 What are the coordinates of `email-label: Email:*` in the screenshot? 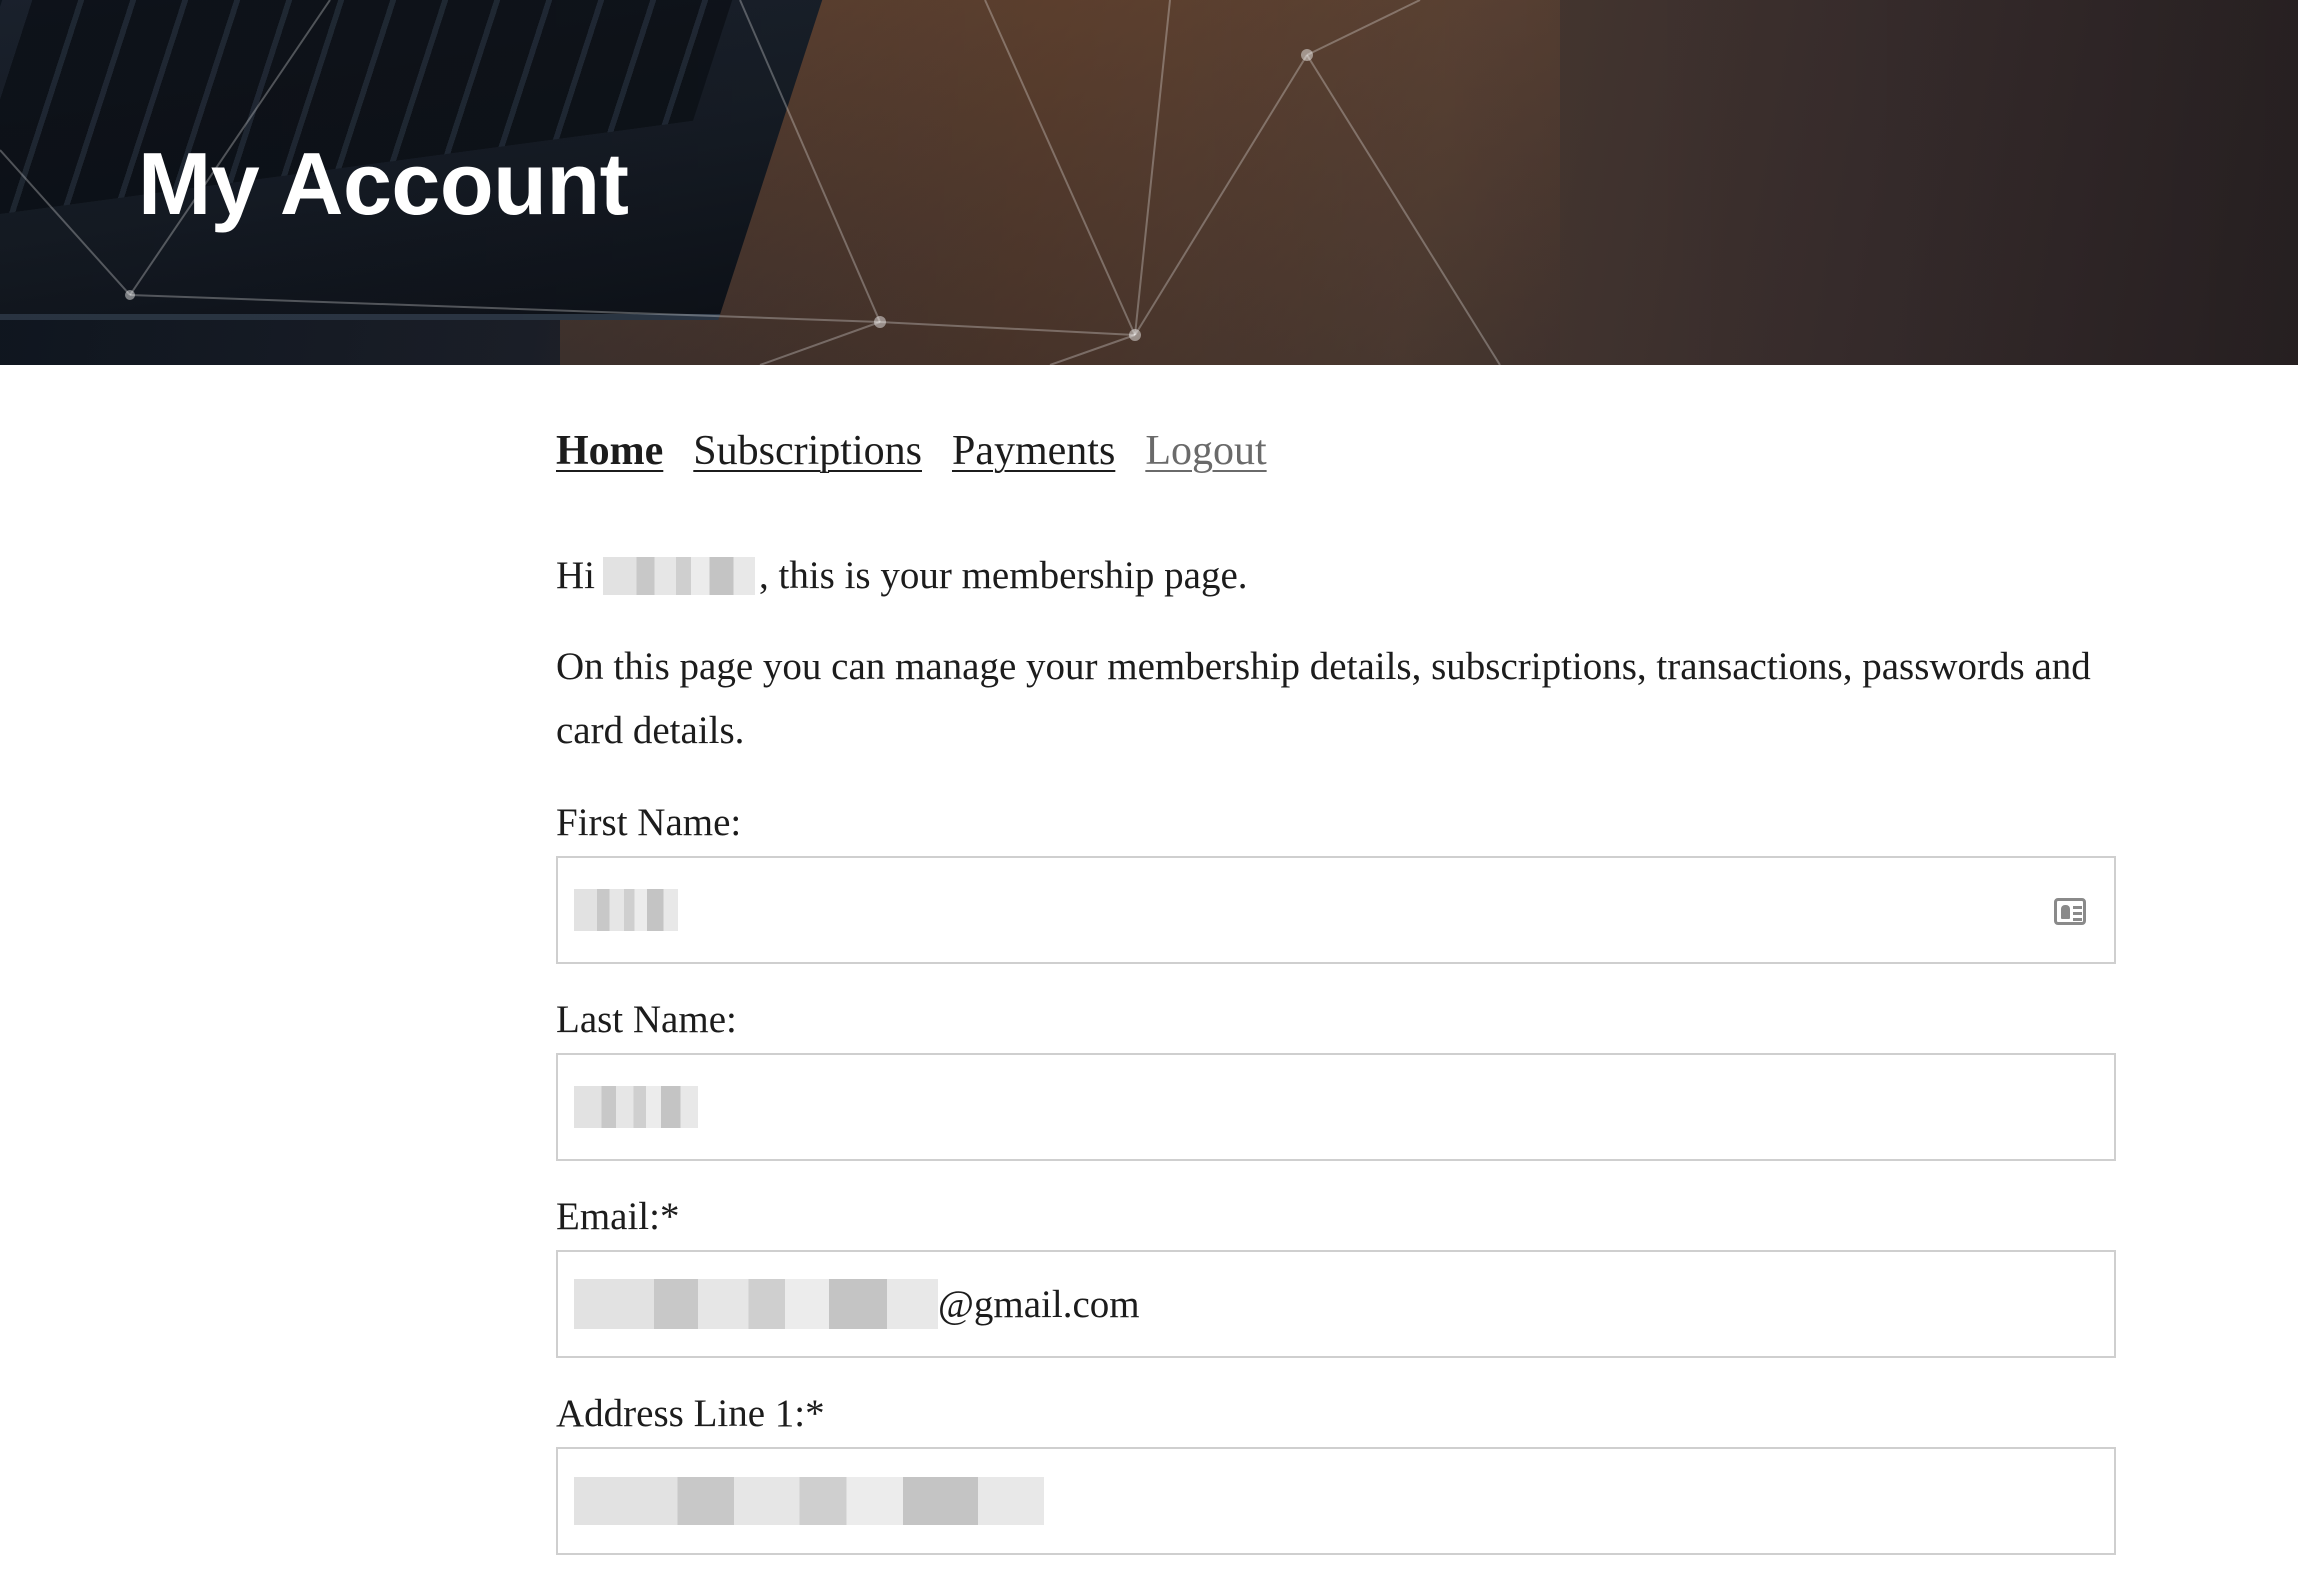 It's located at (618, 1216).